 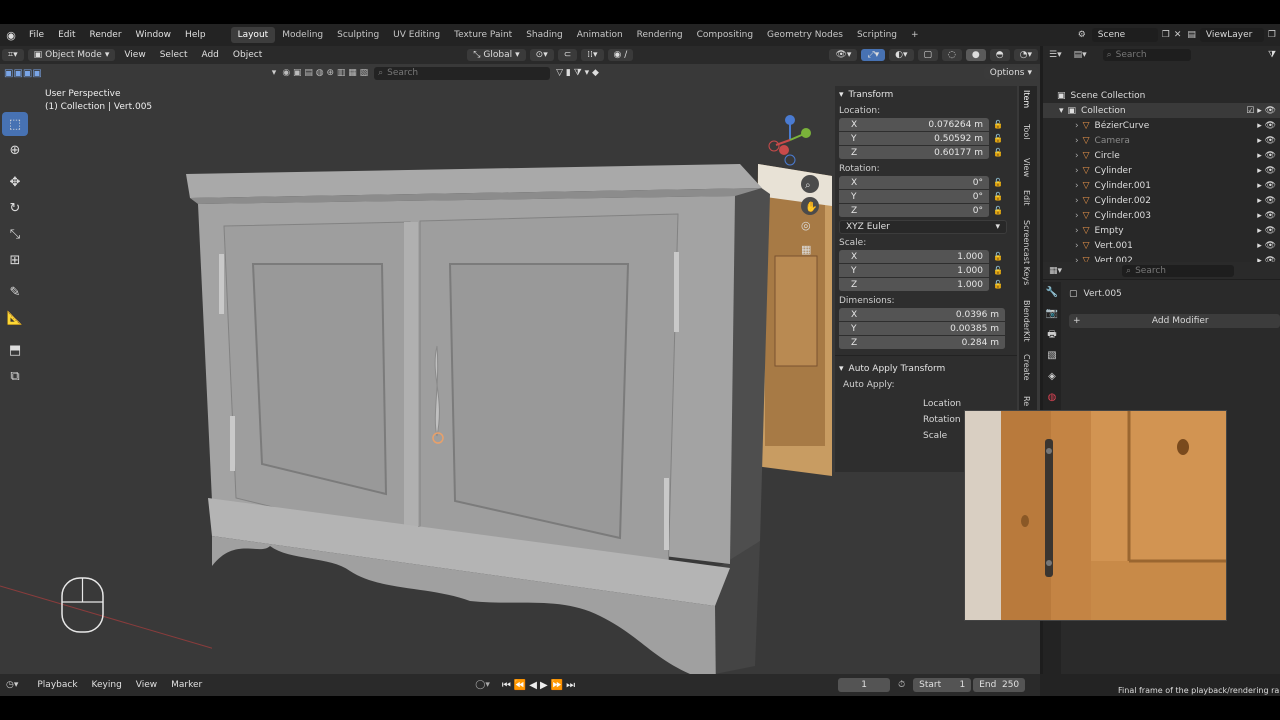 I want to click on properties-search-field: ⌕ Search, so click(x=1178, y=270).